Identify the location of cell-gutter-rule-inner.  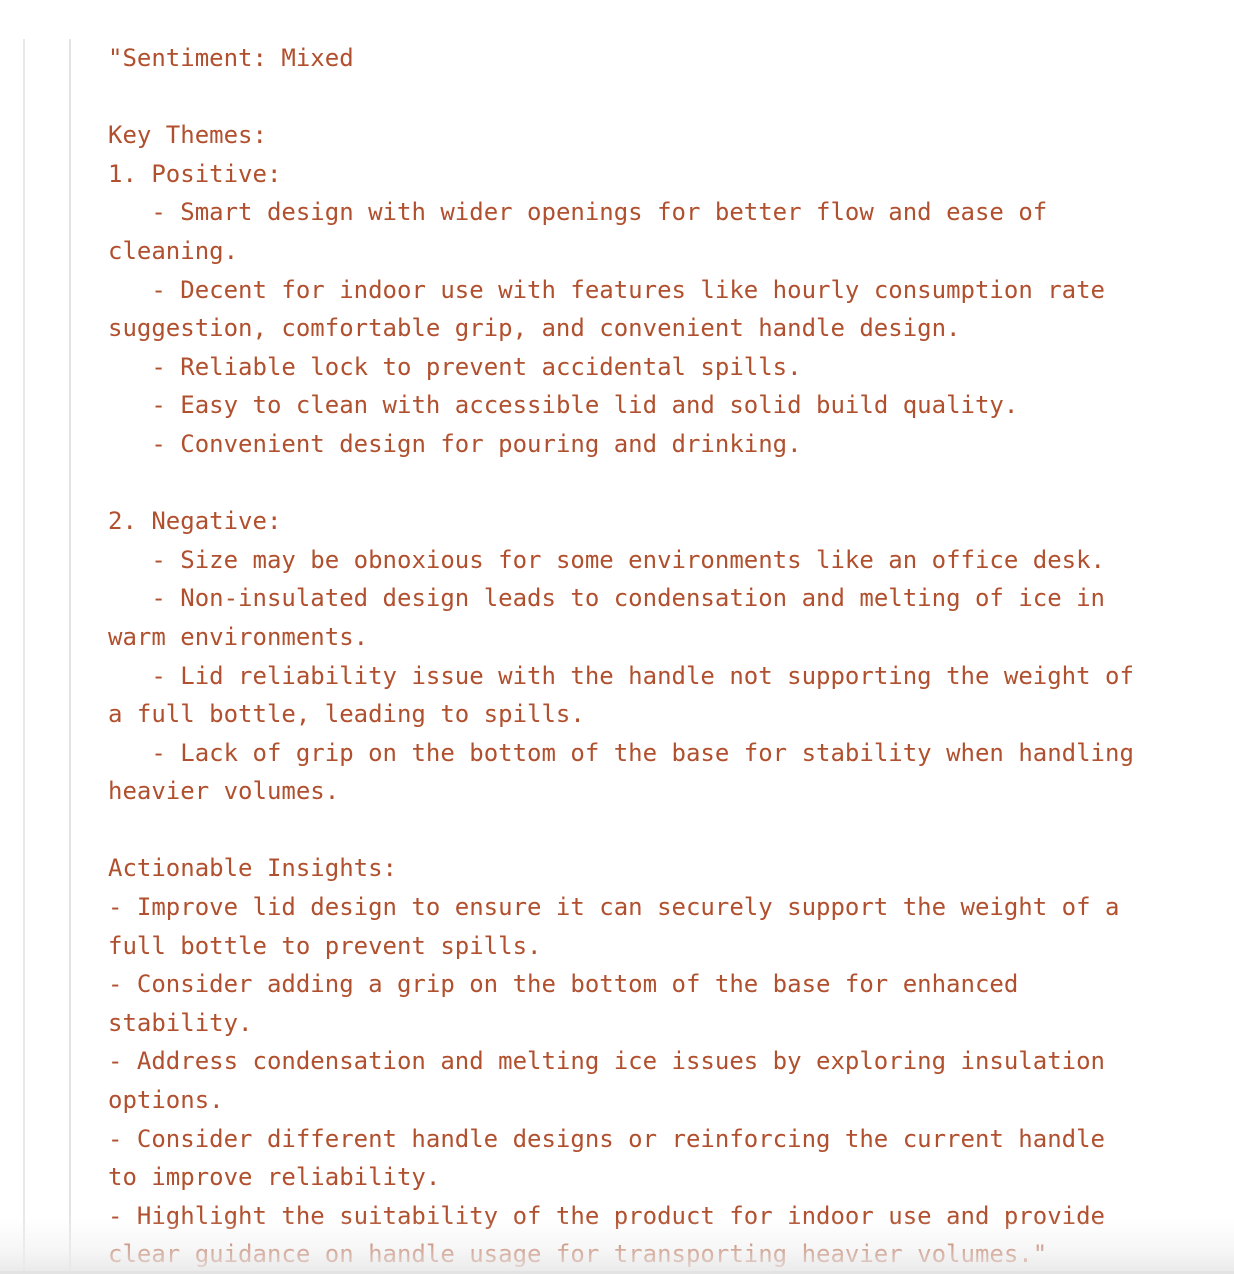
(70, 656).